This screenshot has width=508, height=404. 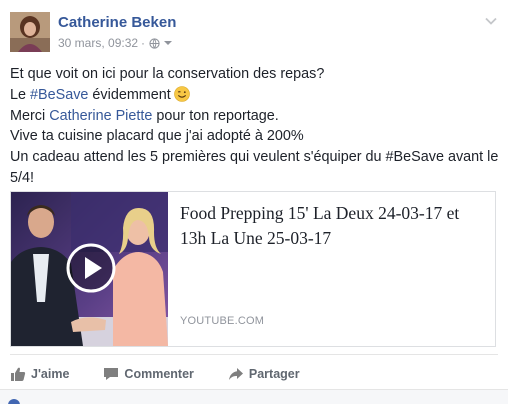 I want to click on post-text-line: 5/4!, so click(x=22, y=177).